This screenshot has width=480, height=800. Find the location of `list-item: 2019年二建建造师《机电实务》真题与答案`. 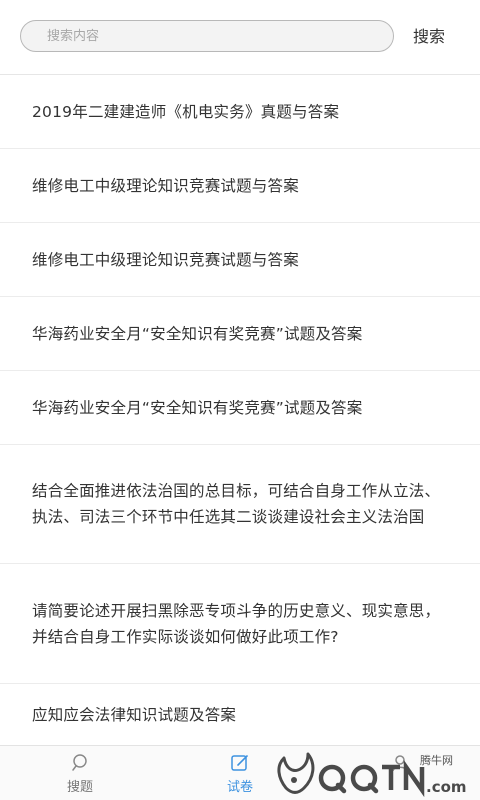

list-item: 2019年二建建造师《机电实务》真题与答案 is located at coordinates (240, 111).